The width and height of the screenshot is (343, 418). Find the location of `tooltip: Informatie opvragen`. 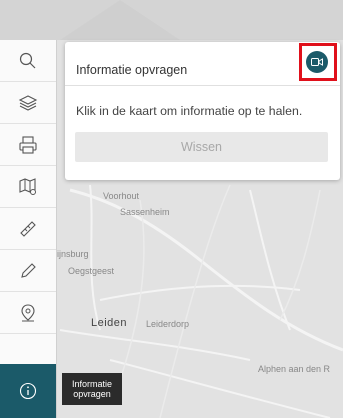

tooltip: Informatie opvragen is located at coordinates (92, 389).